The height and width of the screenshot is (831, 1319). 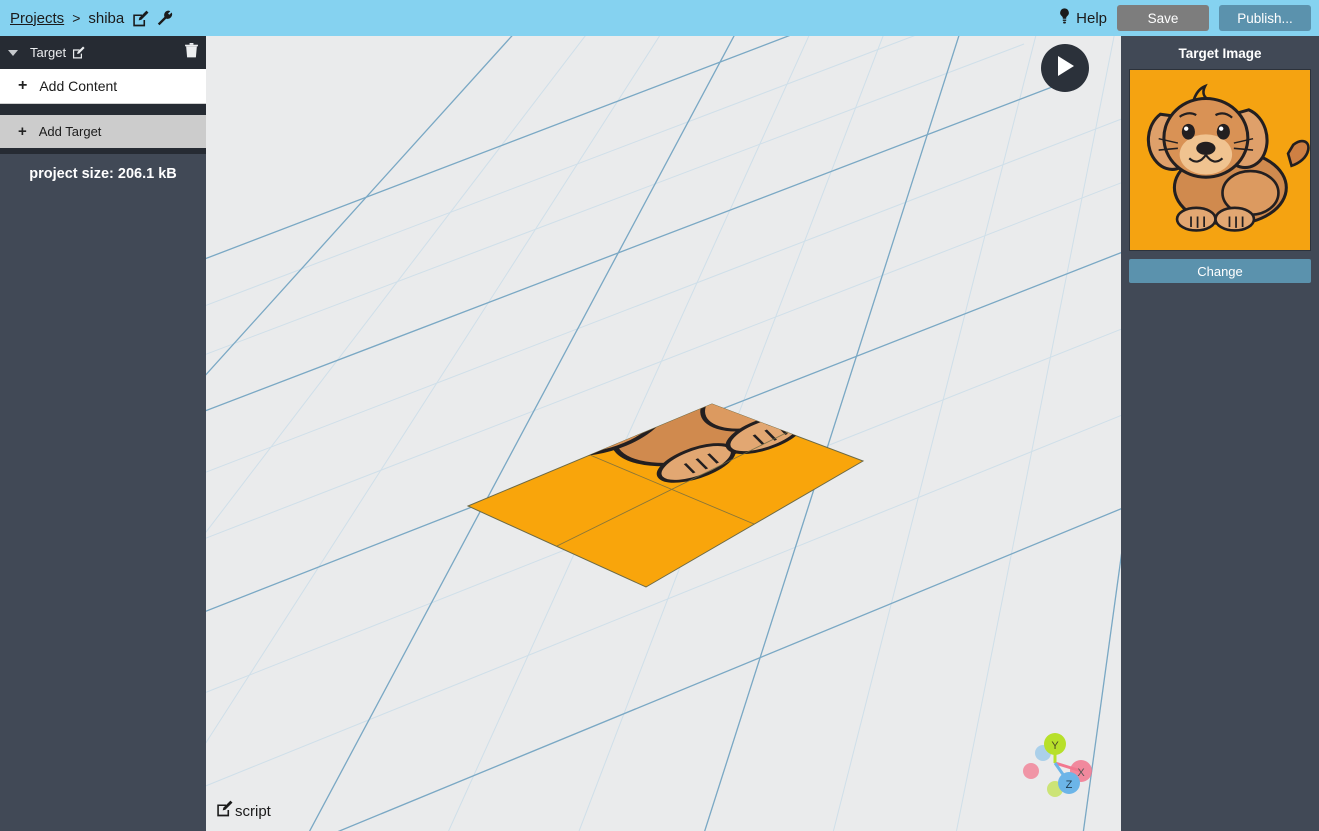 I want to click on target-group-header: Target, so click(x=103, y=52).